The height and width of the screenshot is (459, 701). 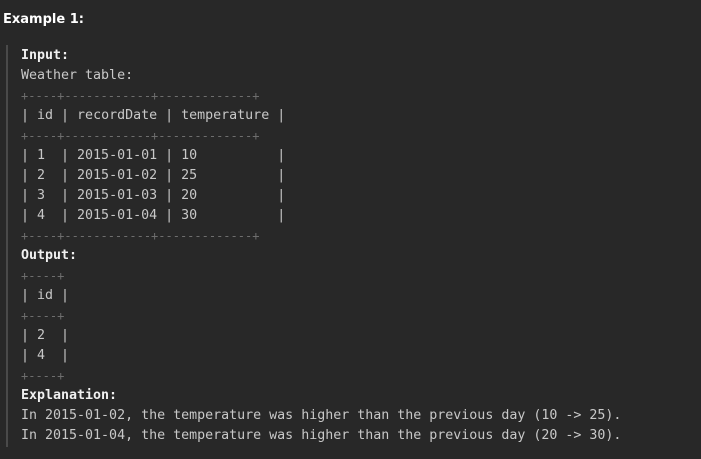 I want to click on output-header-row: | id |, so click(x=45, y=295).